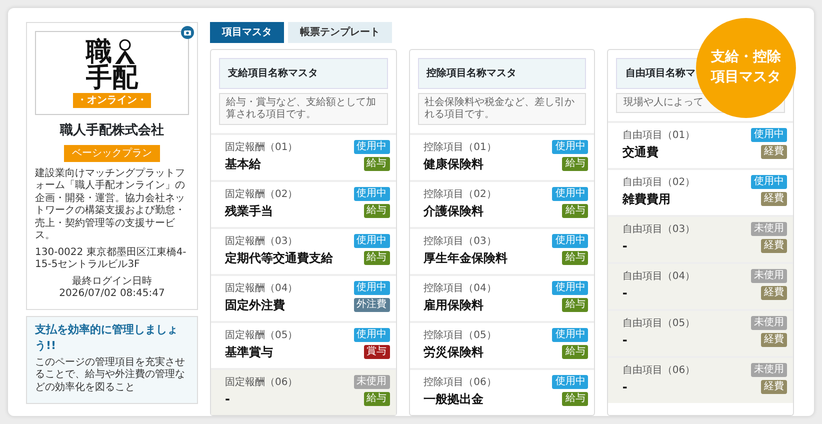 This screenshot has width=822, height=424. What do you see at coordinates (111, 131) in the screenshot?
I see `company-name: 職人手配株式会社` at bounding box center [111, 131].